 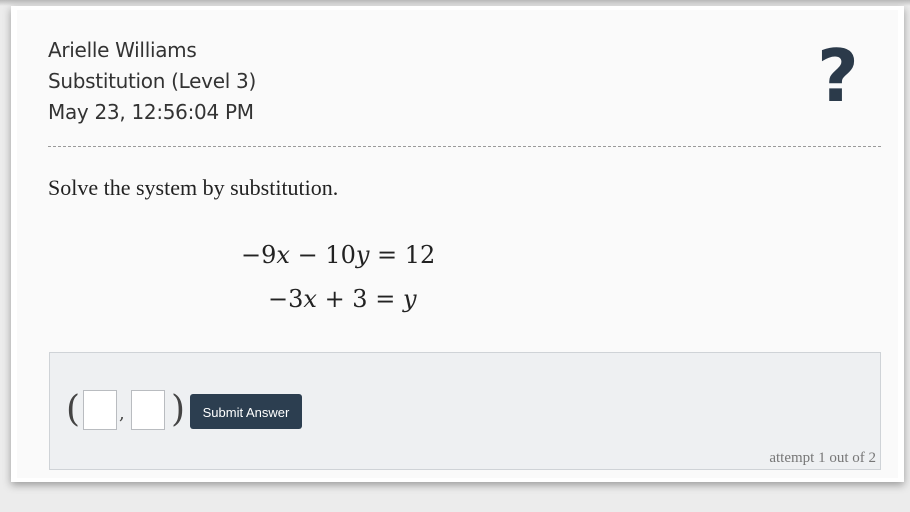 I want to click on timestamp: May 23, 12:56:04 PM, so click(x=151, y=112).